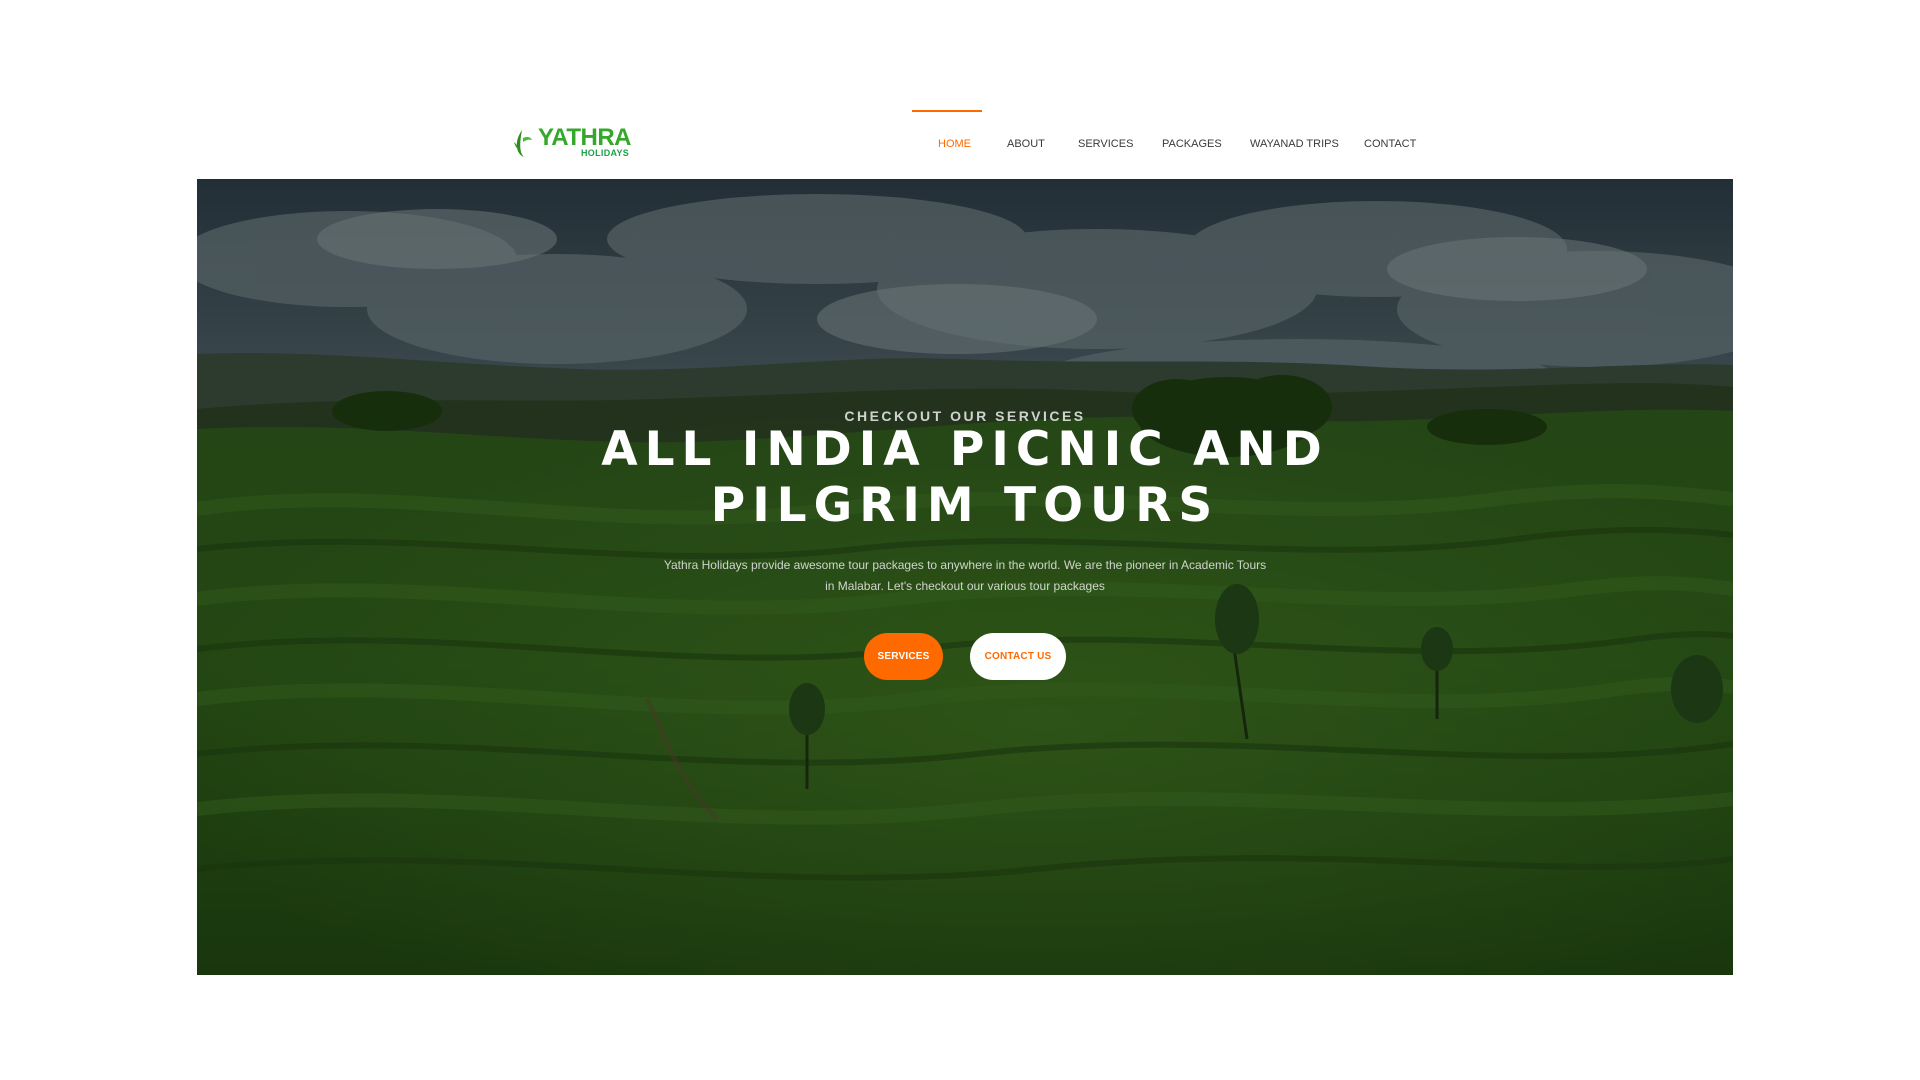  What do you see at coordinates (1105, 144) in the screenshot?
I see `nav-item-services: SERVICES` at bounding box center [1105, 144].